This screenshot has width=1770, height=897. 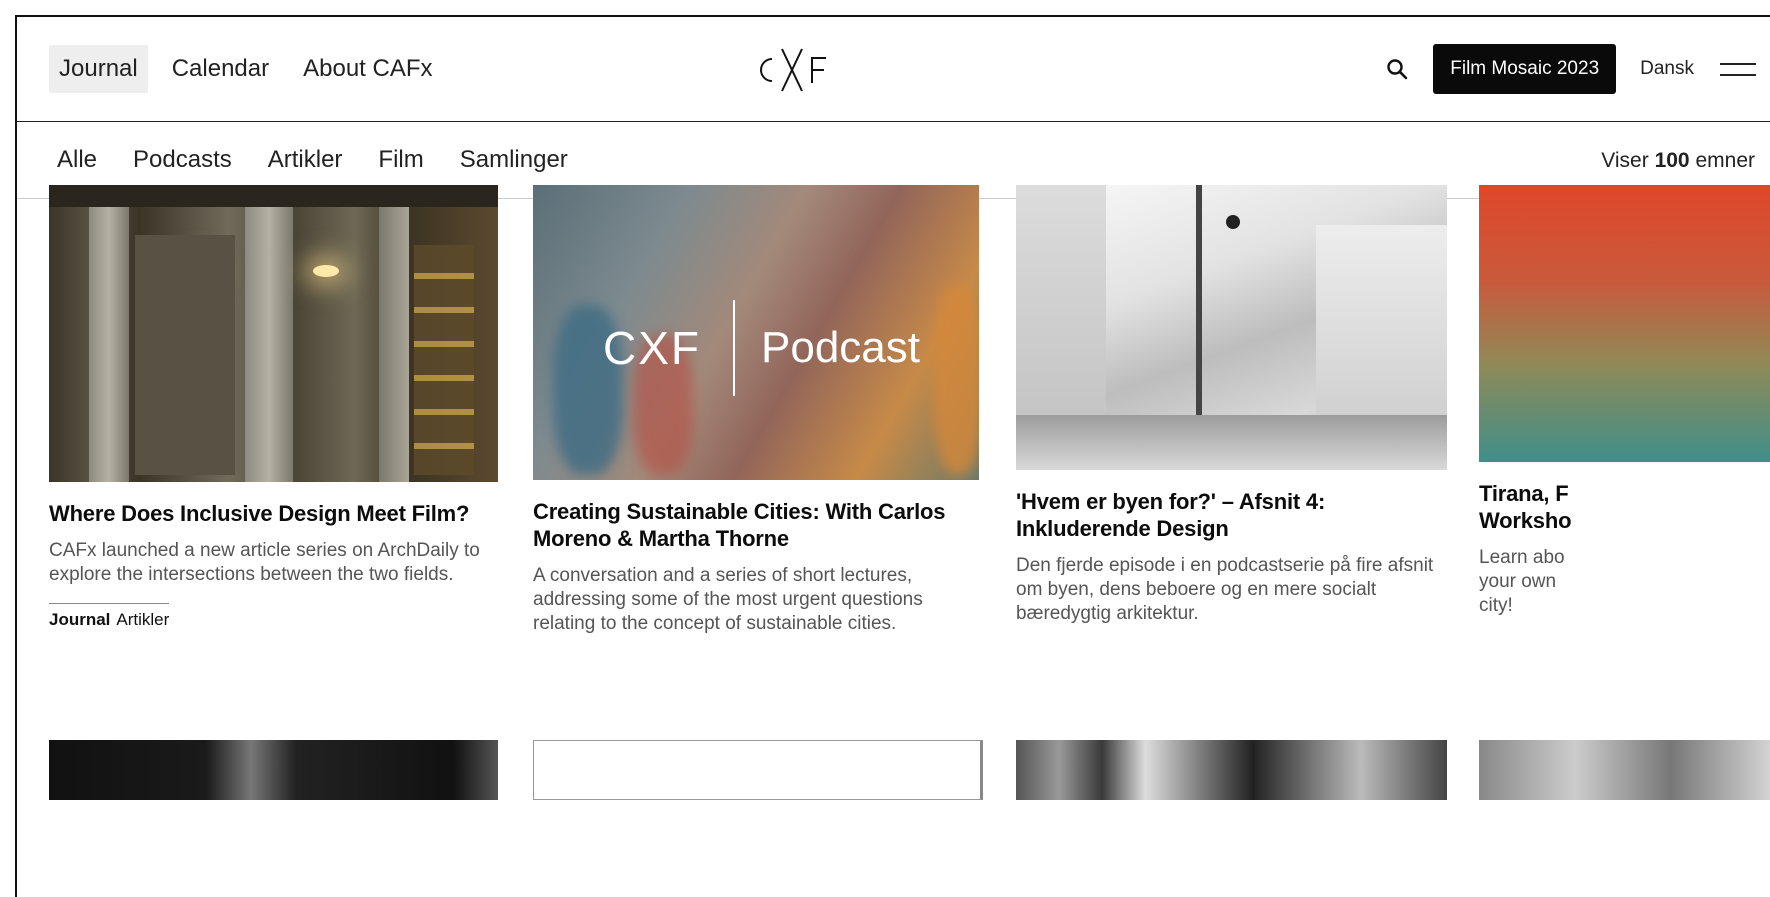 I want to click on count-prefix: Viser, so click(x=1625, y=160).